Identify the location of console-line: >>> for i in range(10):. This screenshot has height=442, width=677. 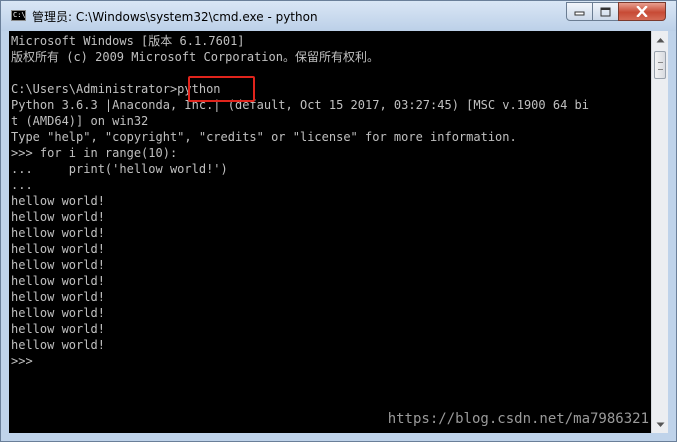
(94, 153).